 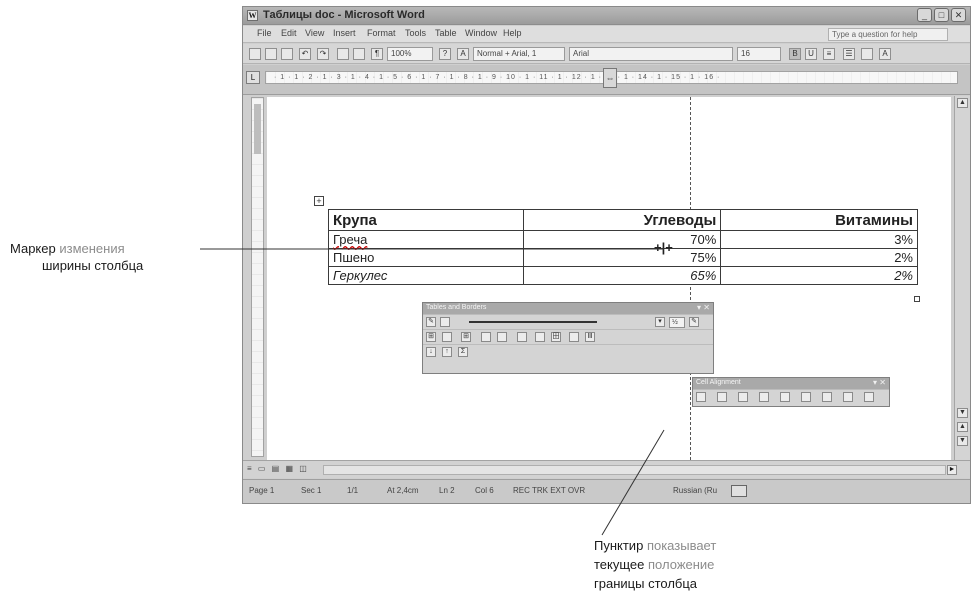 I want to click on callout-dashed-guide-line3: границы столбца, so click(x=645, y=583).